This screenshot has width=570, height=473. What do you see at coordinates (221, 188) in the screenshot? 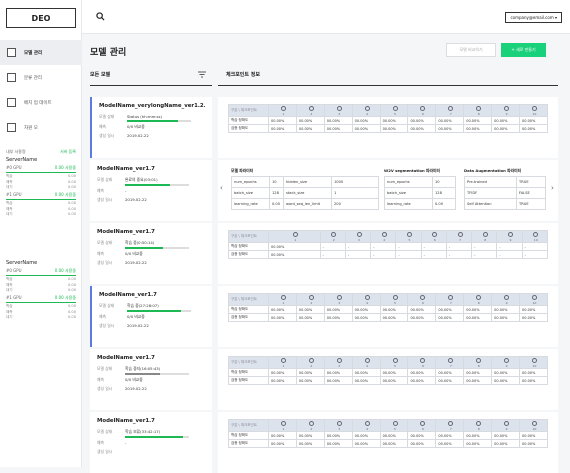
I see `prev-arrow-icon: ‹` at bounding box center [221, 188].